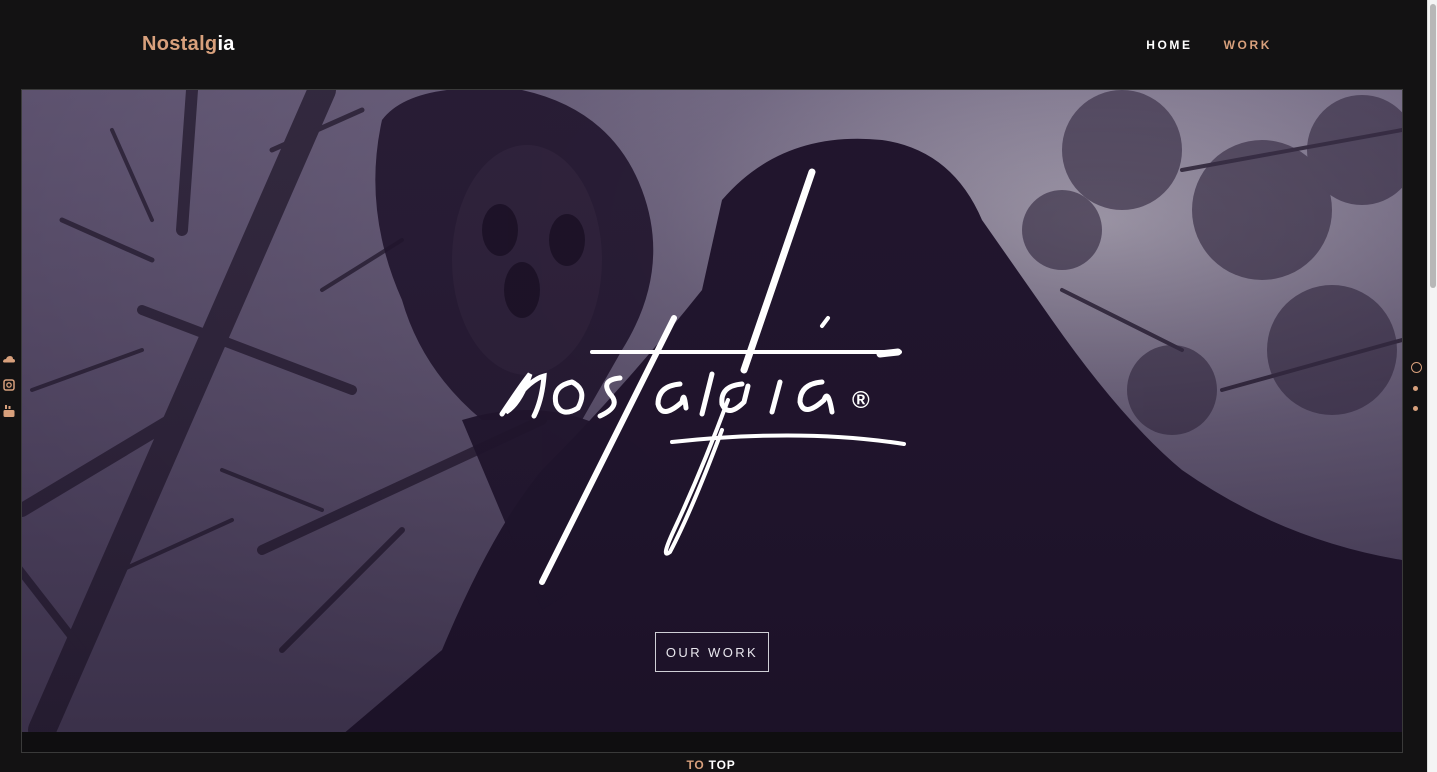  Describe the element at coordinates (9, 411) in the screenshot. I see `youtube-icon` at that location.